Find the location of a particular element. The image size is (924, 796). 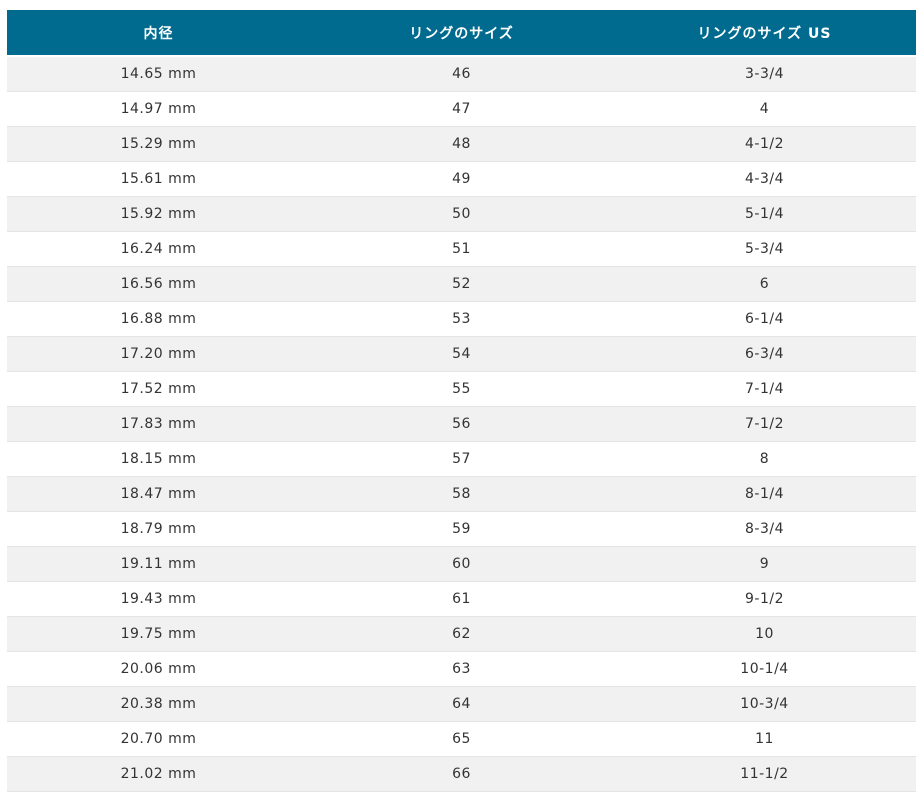

cell-ring-size-us: 3-3/4 is located at coordinates (764, 74).